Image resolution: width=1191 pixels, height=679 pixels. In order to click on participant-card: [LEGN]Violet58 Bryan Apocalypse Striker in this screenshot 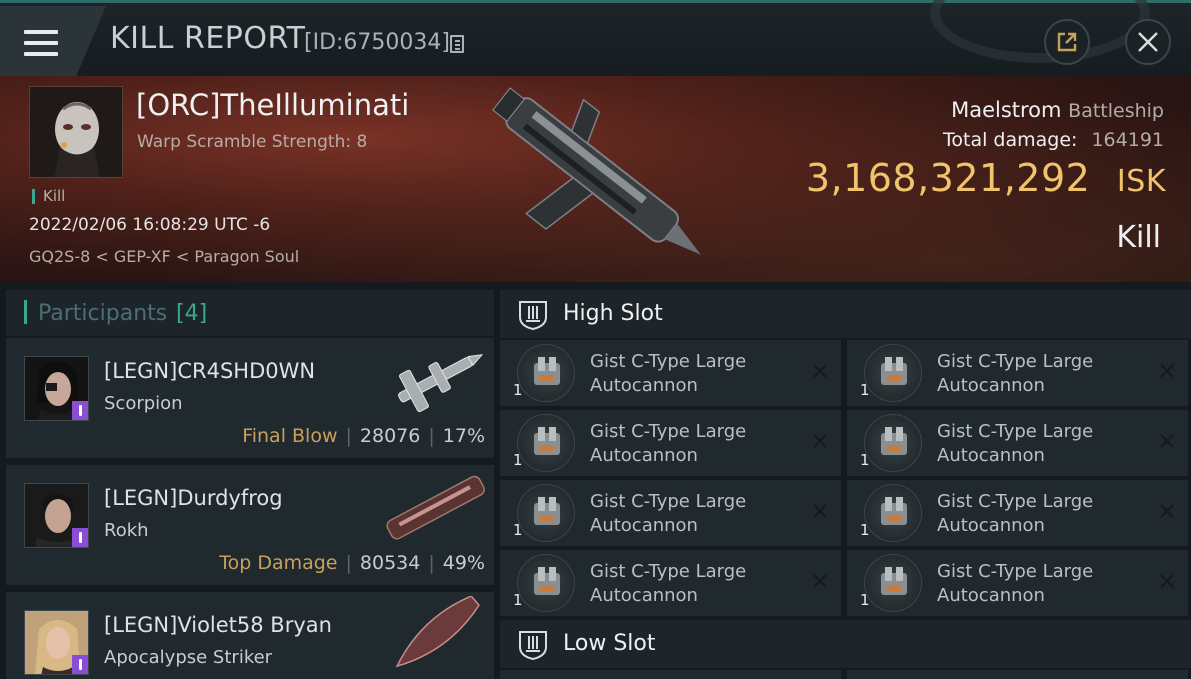, I will do `click(250, 635)`.